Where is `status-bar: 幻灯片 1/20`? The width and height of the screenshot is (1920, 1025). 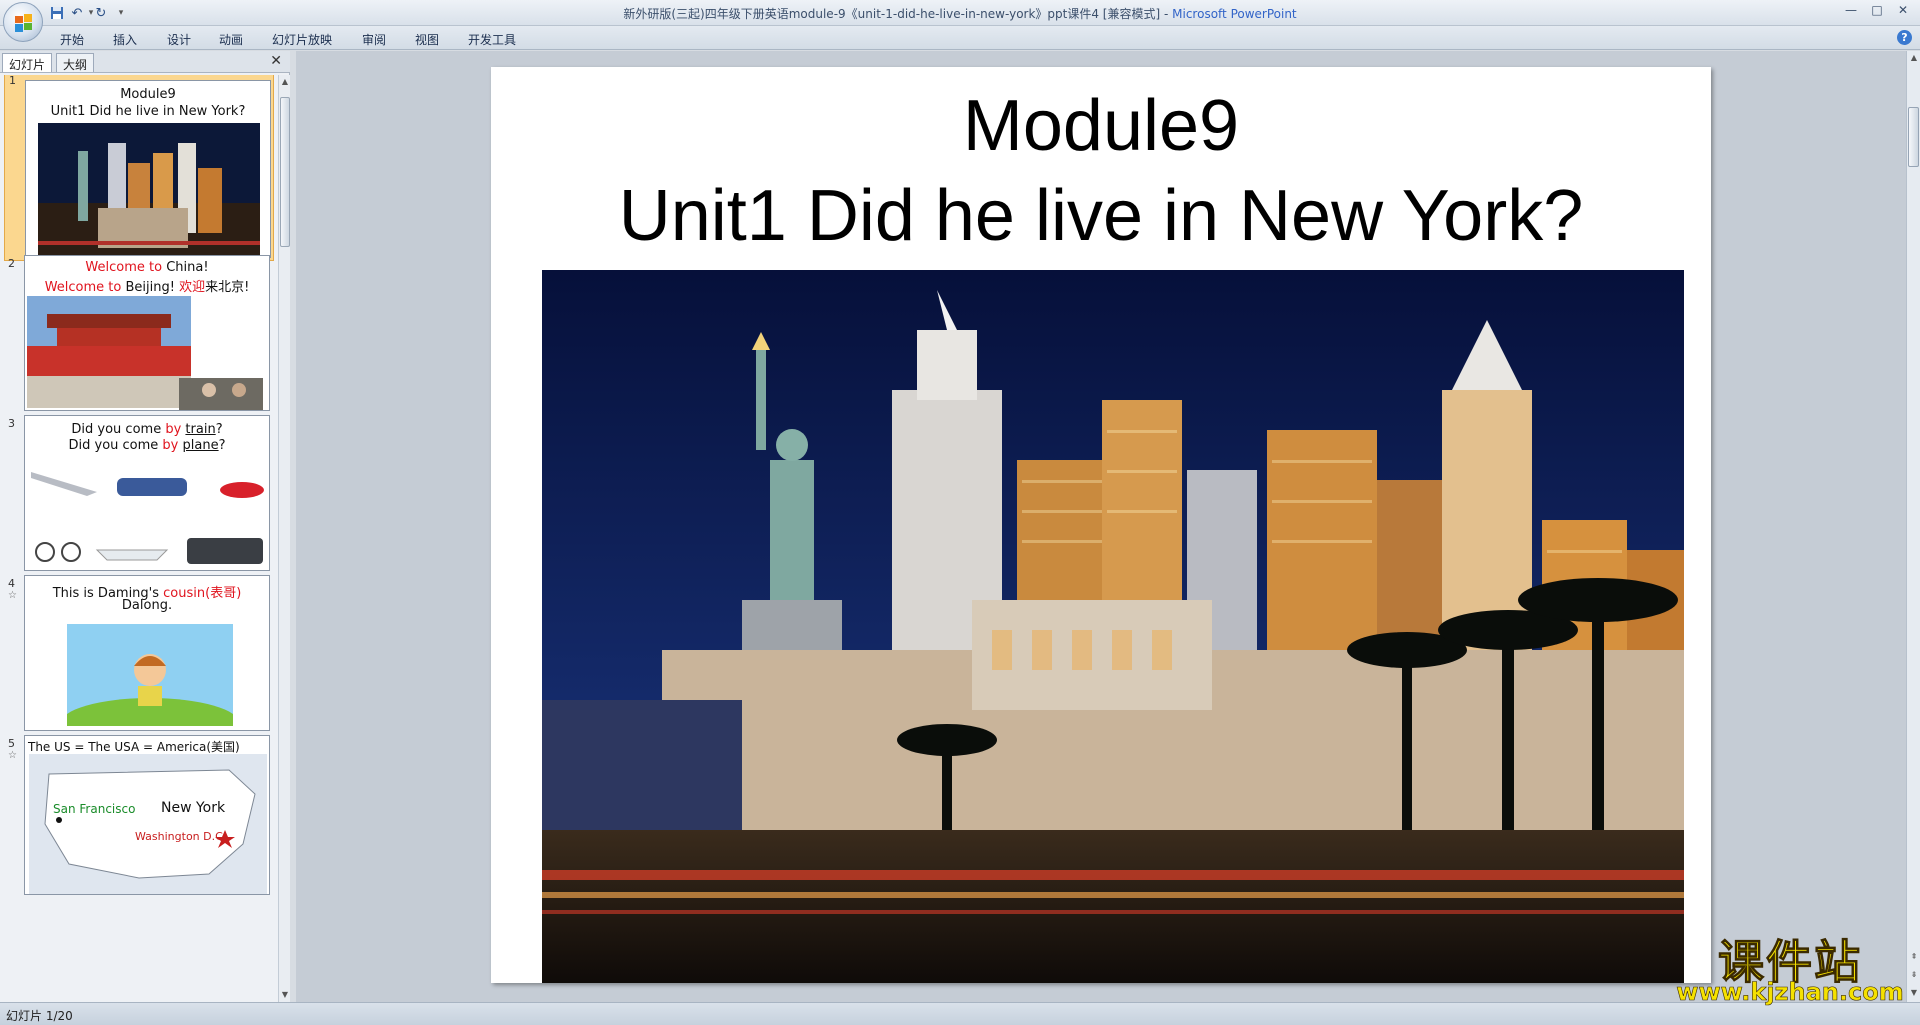 status-bar: 幻灯片 1/20 is located at coordinates (960, 1013).